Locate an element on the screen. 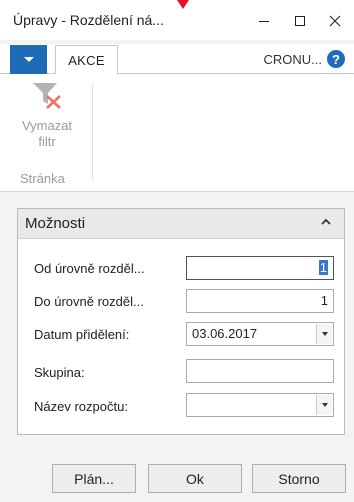 The image size is (354, 502). options-panel-header: Možnosti is located at coordinates (181, 224).